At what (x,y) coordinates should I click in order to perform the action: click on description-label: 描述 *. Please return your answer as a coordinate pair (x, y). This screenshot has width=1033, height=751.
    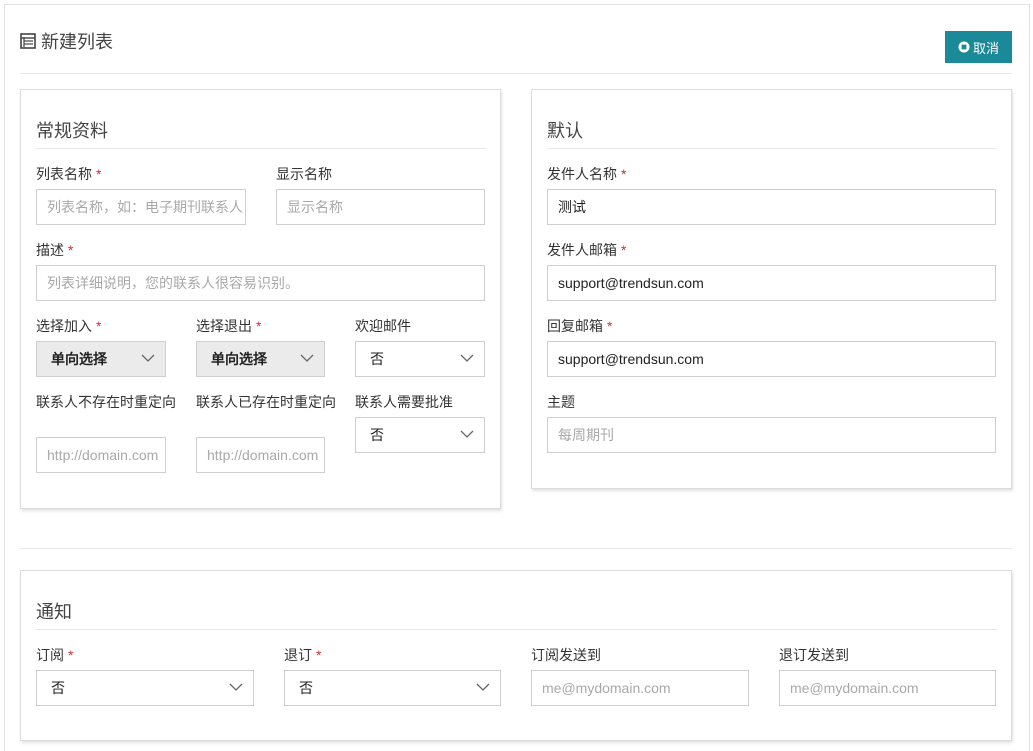
    Looking at the image, I should click on (55, 250).